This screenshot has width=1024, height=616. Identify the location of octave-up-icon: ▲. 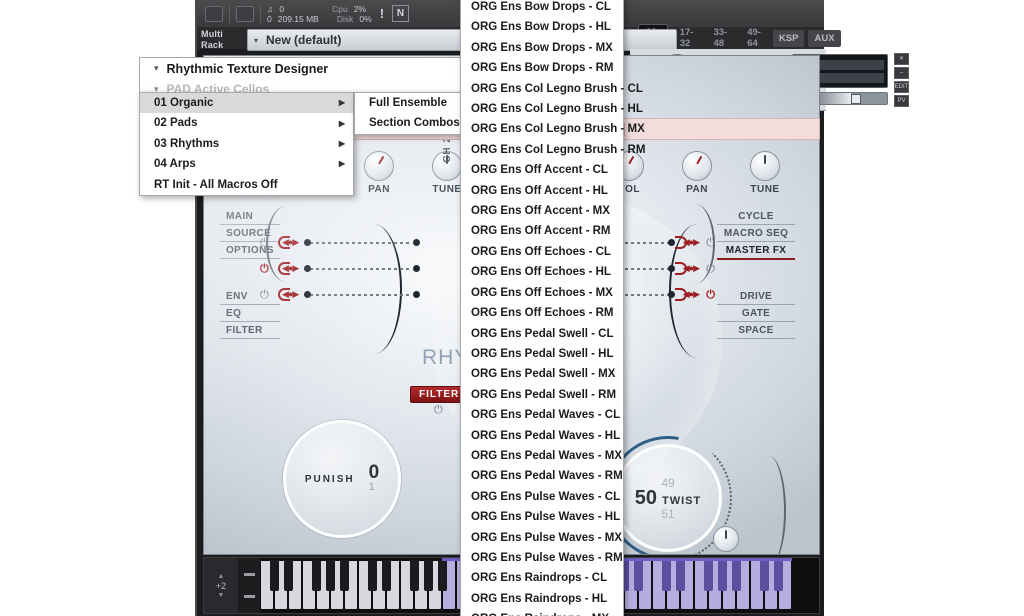
(221, 576).